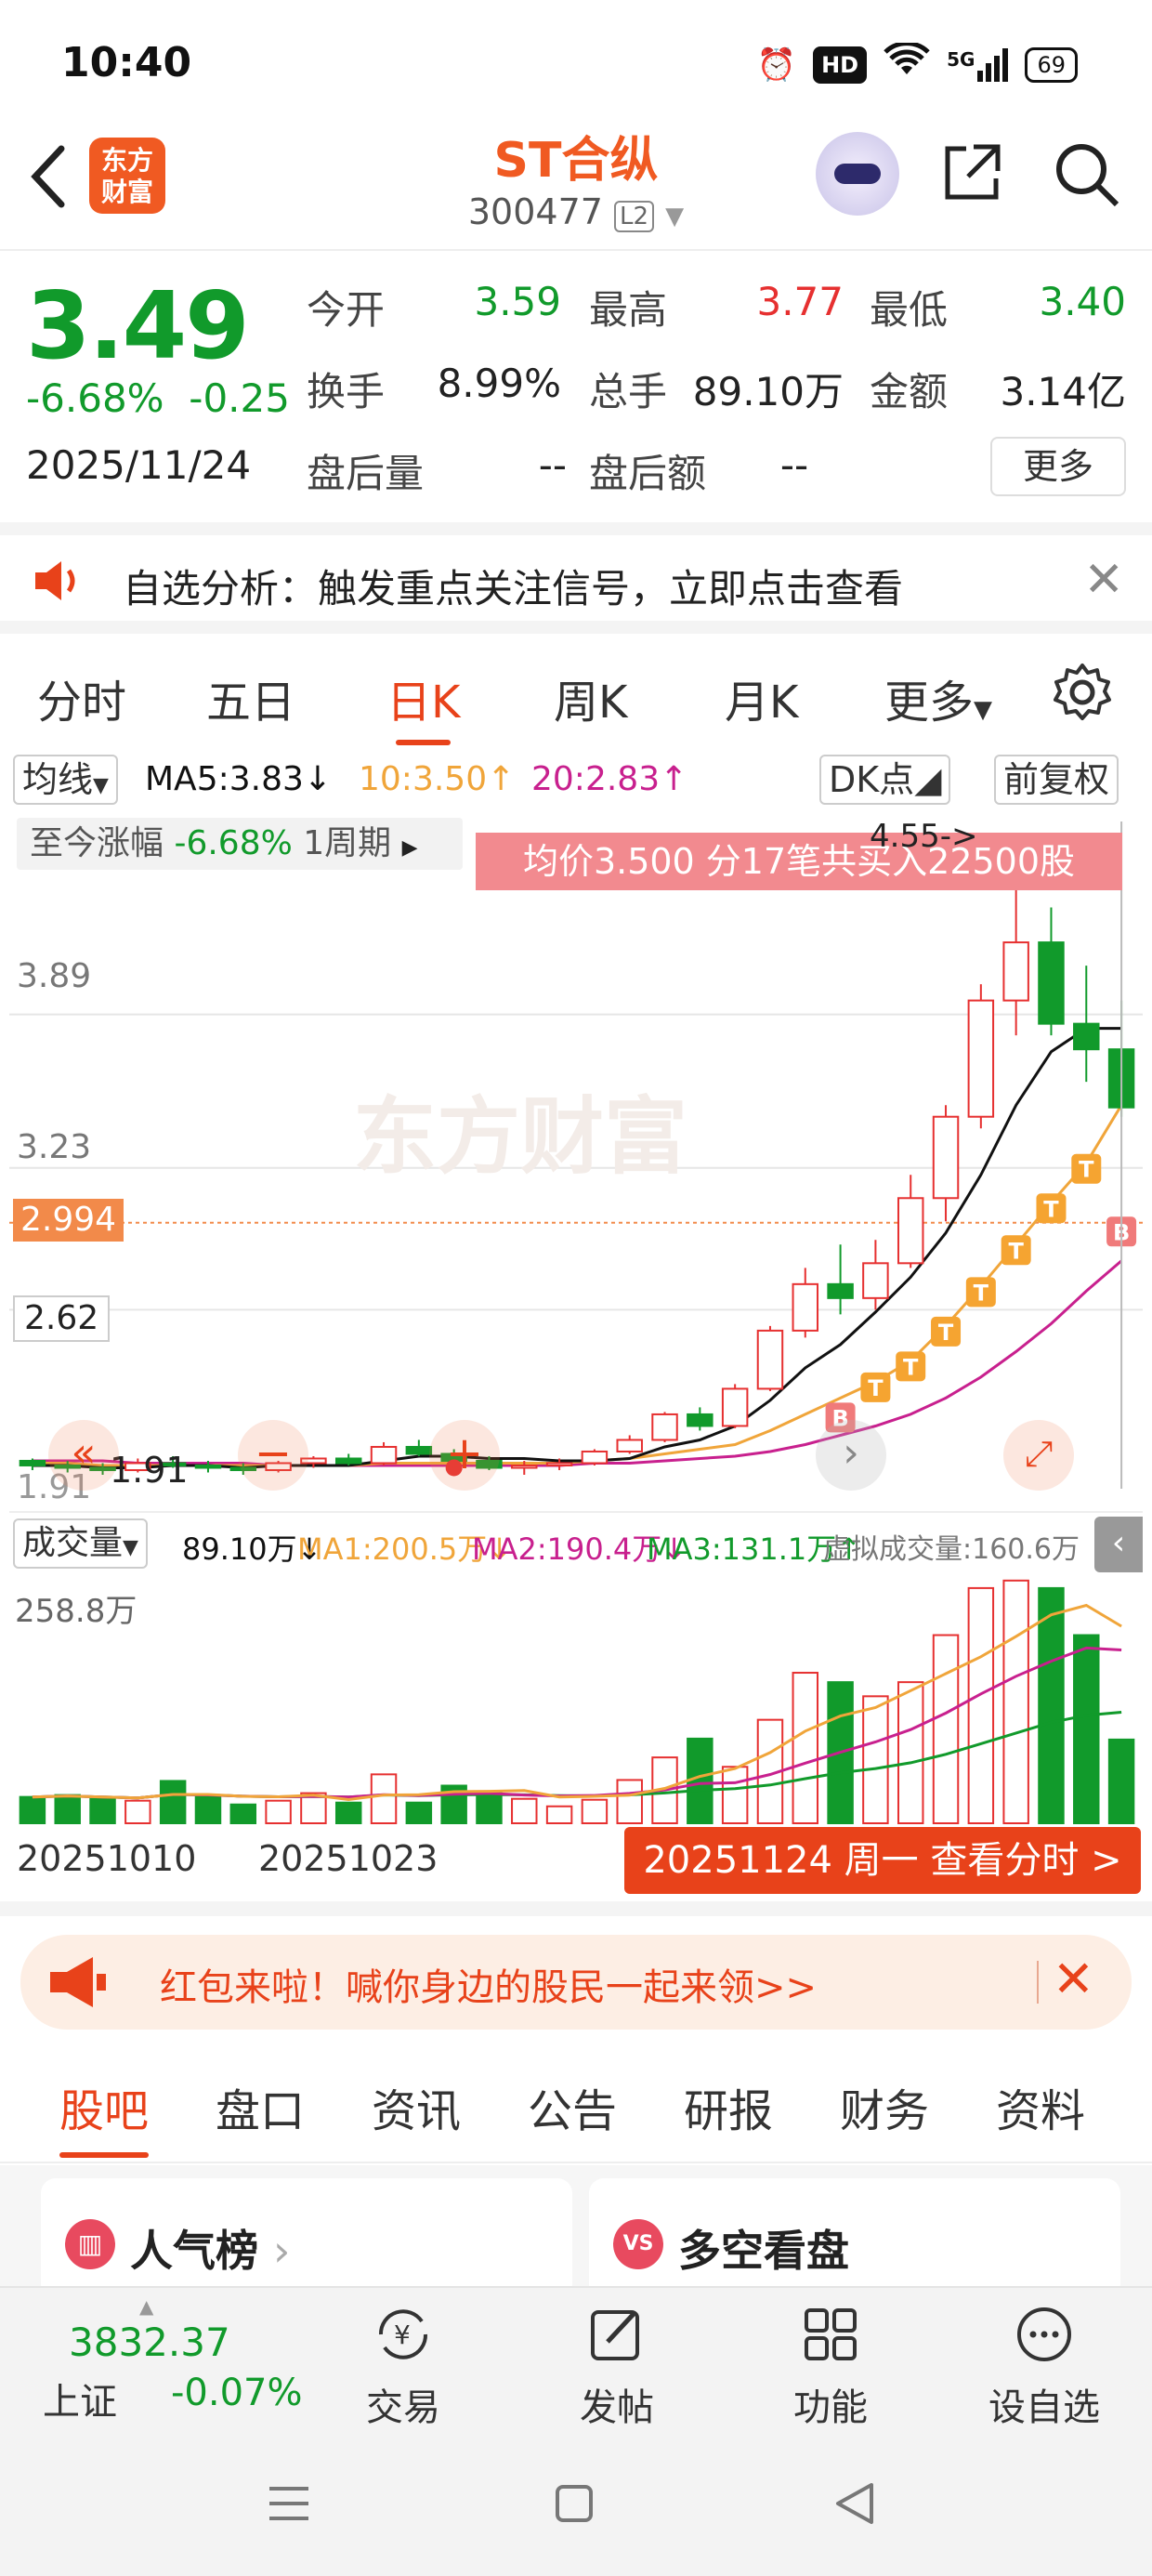 Image resolution: width=1152 pixels, height=2576 pixels. What do you see at coordinates (768, 391) in the screenshot?
I see `volume-value: 89.10万` at bounding box center [768, 391].